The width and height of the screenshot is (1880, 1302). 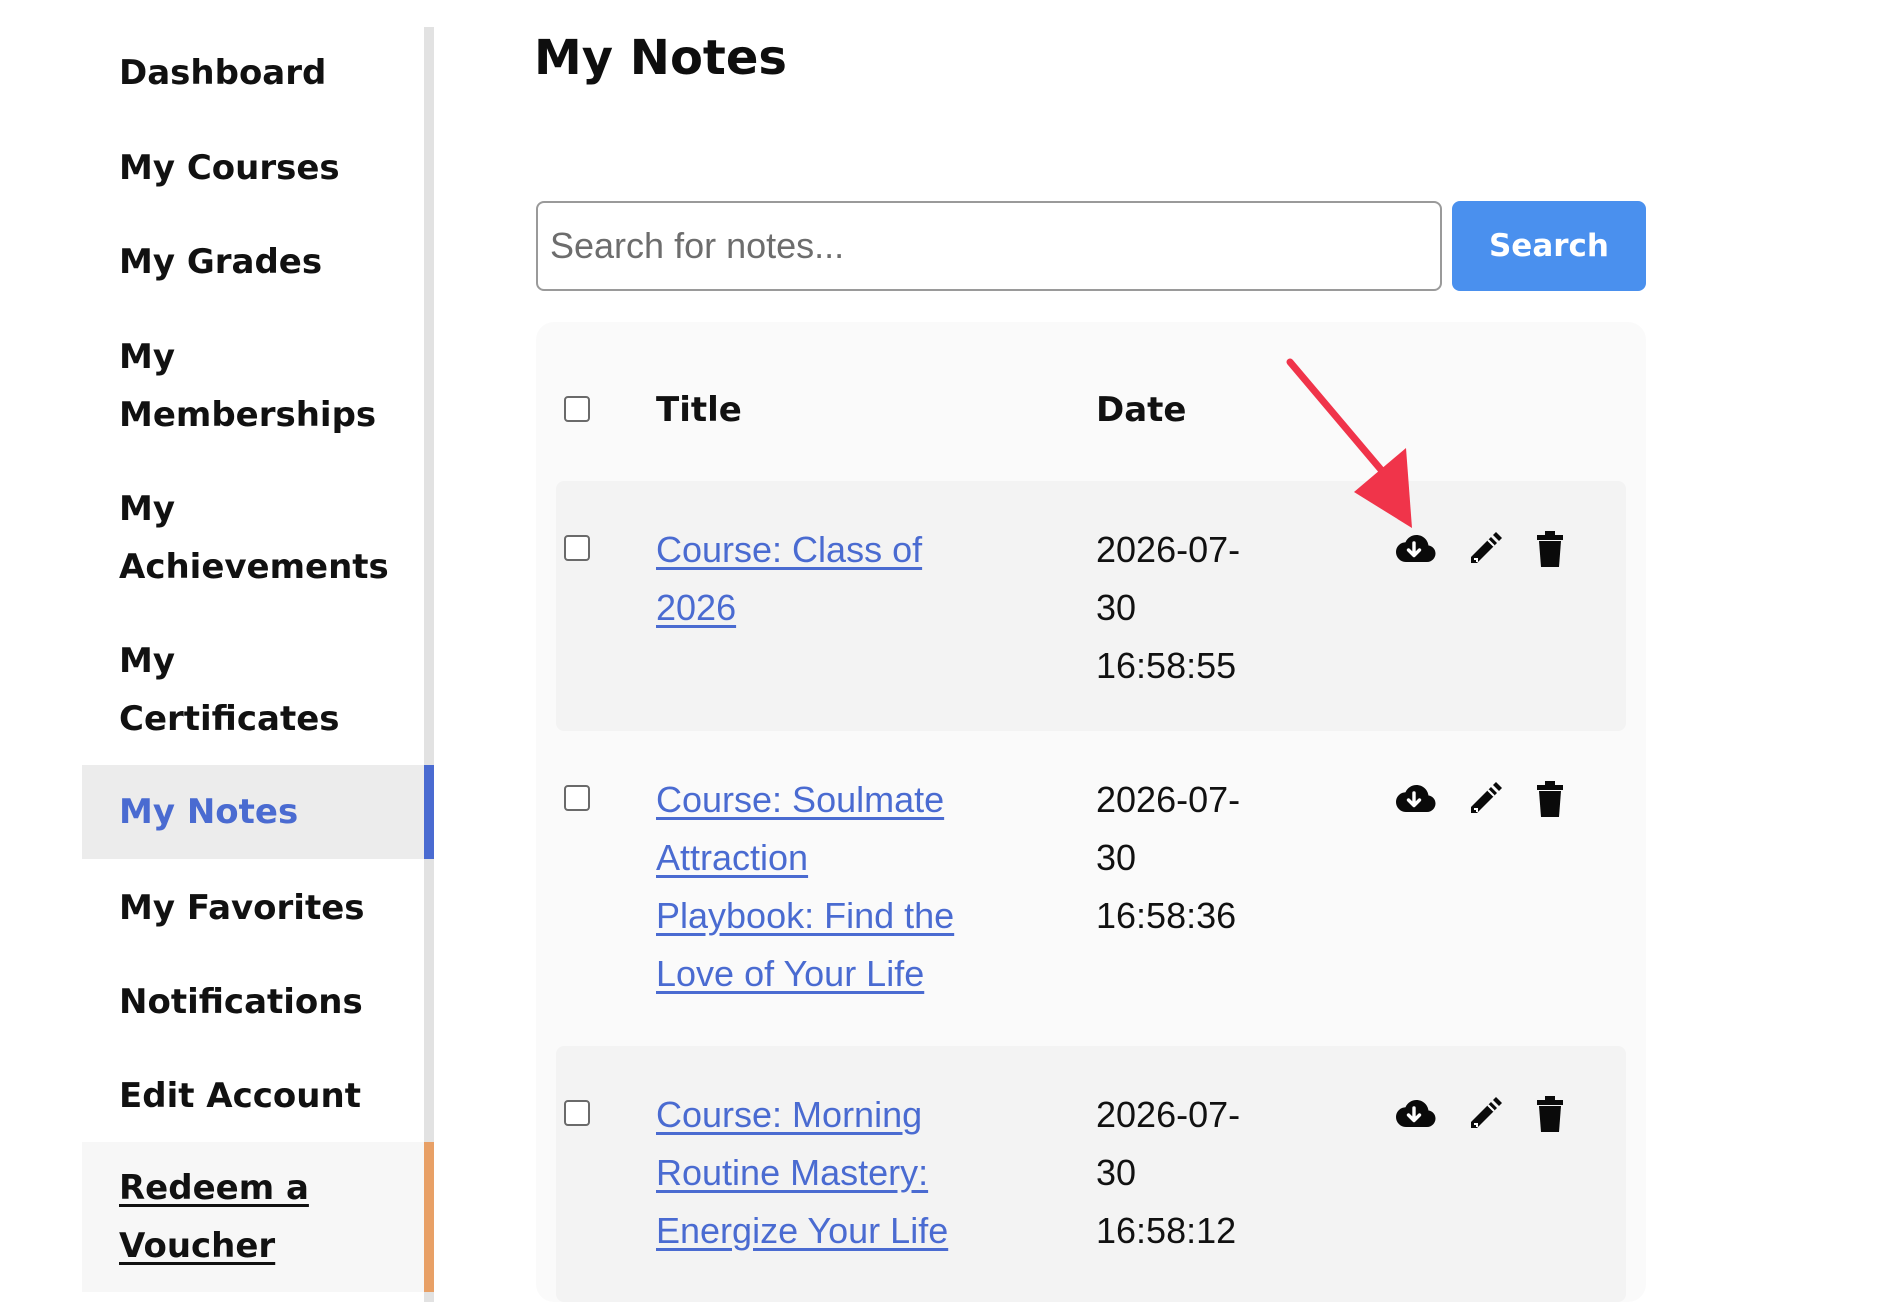 I want to click on sidebar-item-my-notes: My Notes, so click(x=258, y=812).